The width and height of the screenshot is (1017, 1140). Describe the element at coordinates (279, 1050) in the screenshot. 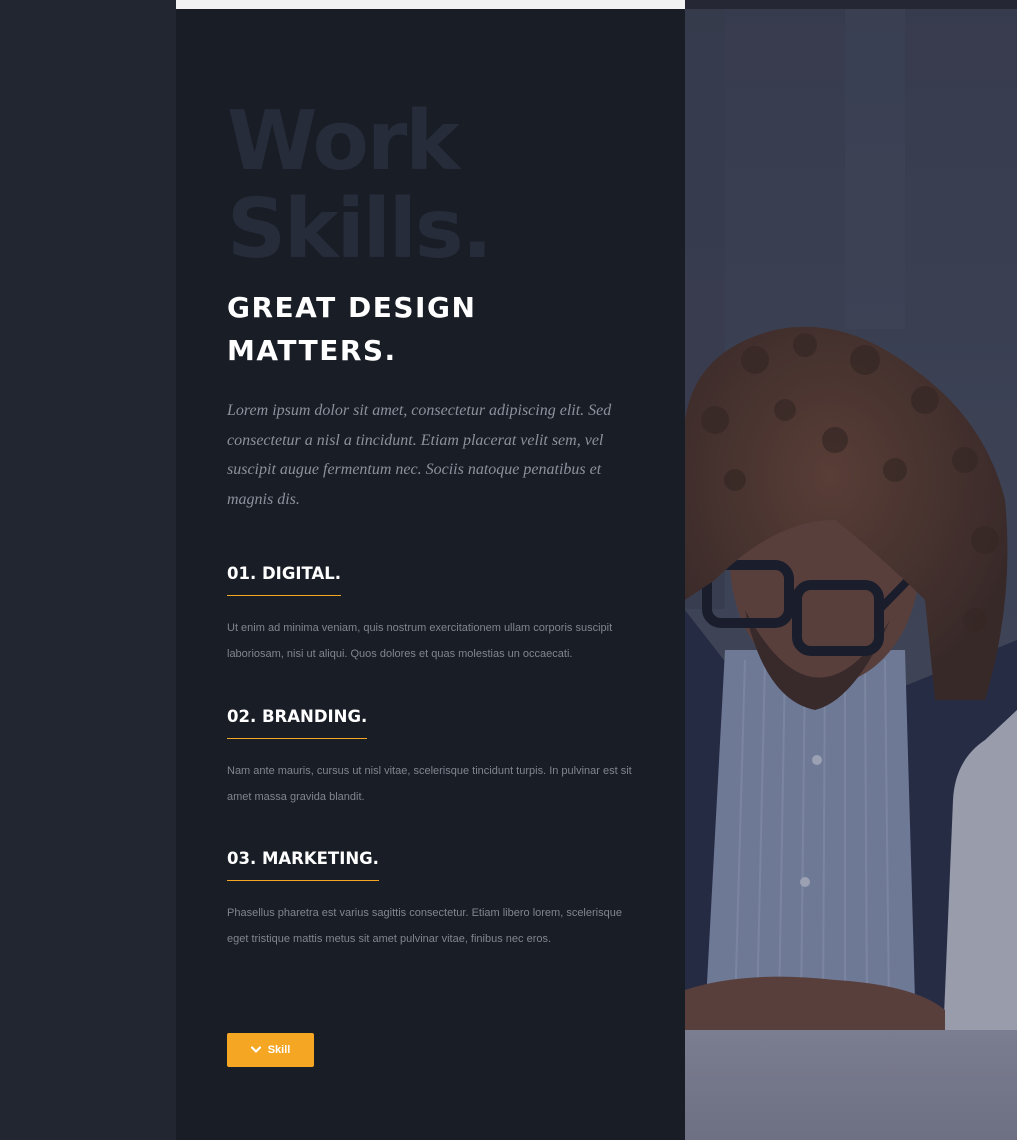

I see `skill-button-label: Skill` at that location.